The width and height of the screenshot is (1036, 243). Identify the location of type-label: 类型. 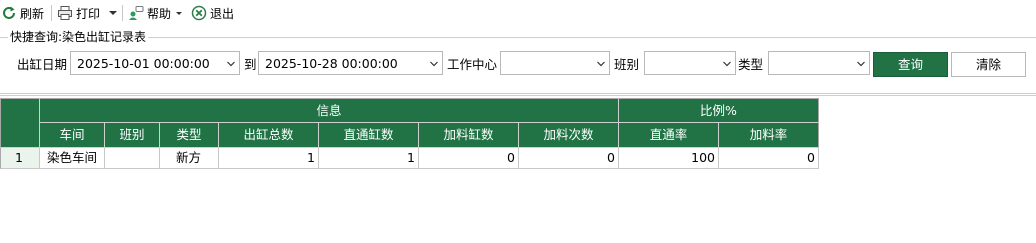
(751, 64).